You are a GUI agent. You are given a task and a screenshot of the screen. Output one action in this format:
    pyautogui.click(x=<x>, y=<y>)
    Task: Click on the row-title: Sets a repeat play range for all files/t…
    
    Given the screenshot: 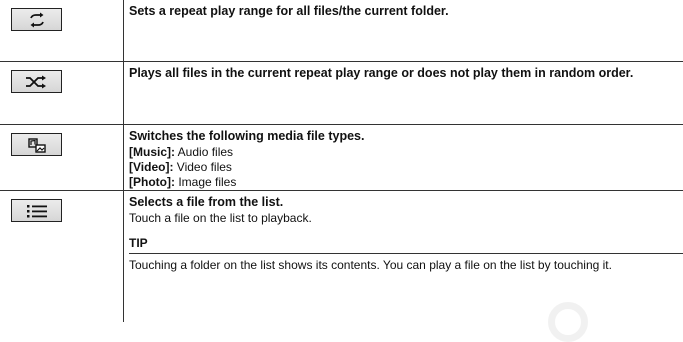 What is the action you would take?
    pyautogui.click(x=402, y=11)
    